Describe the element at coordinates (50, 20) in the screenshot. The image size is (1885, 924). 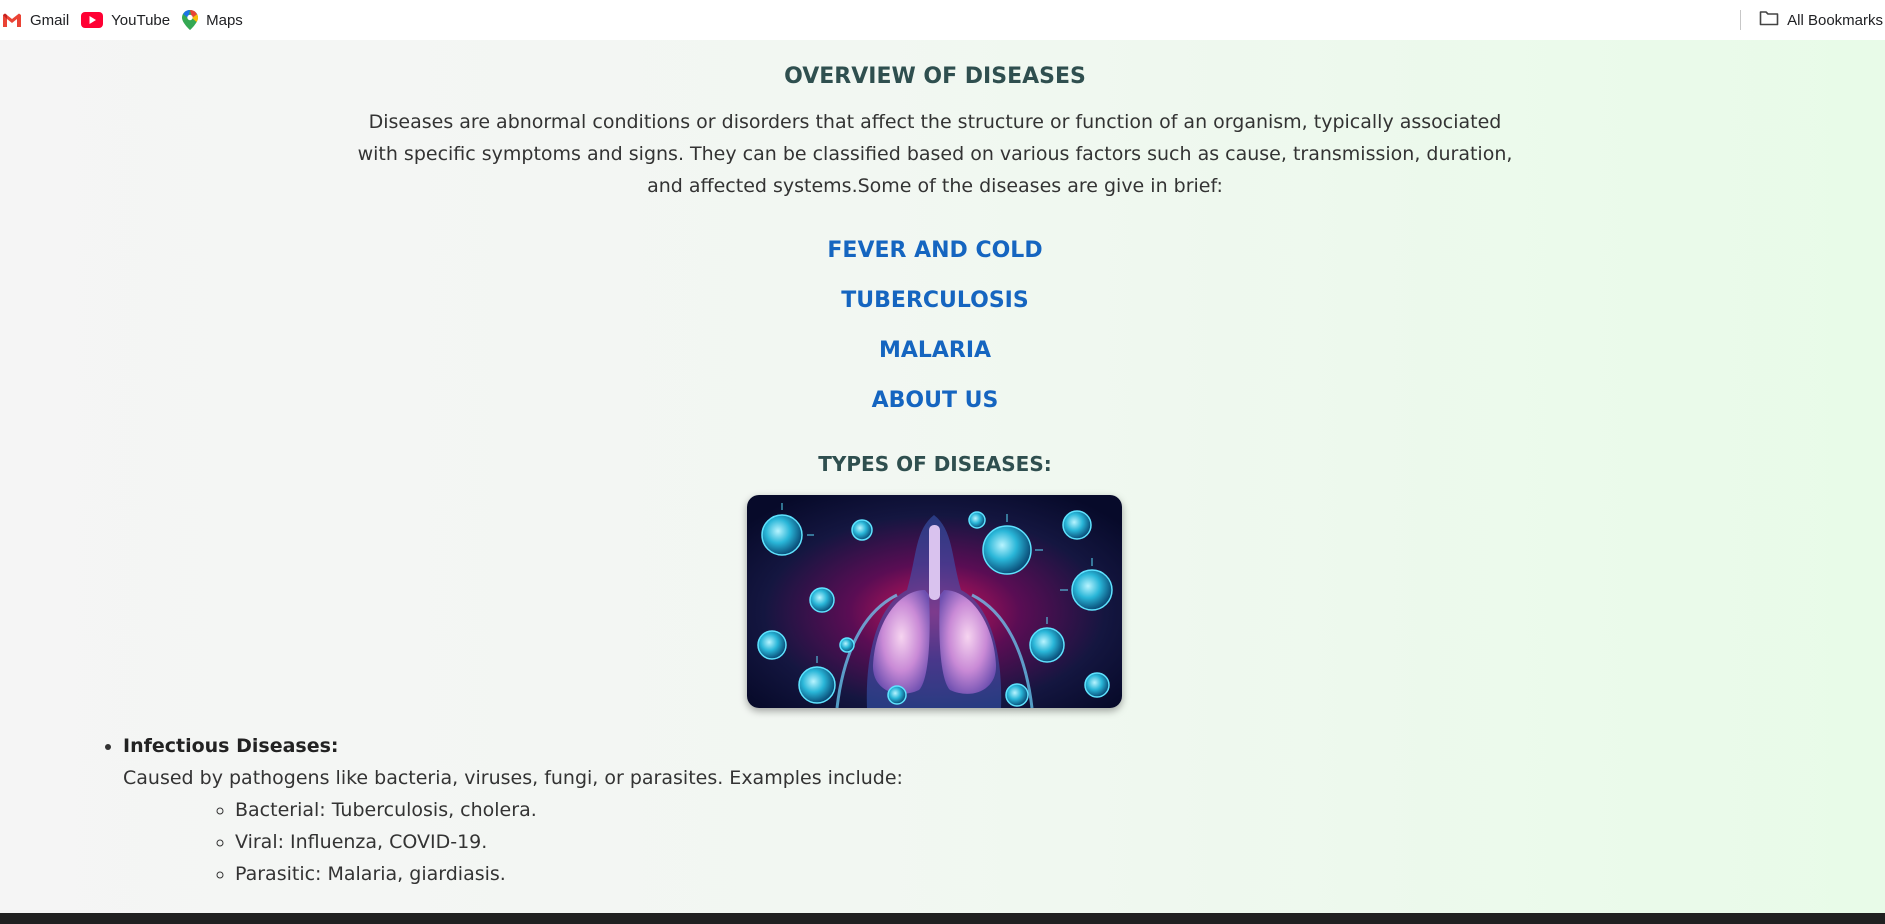
I see `bookmark-label: Gmail` at that location.